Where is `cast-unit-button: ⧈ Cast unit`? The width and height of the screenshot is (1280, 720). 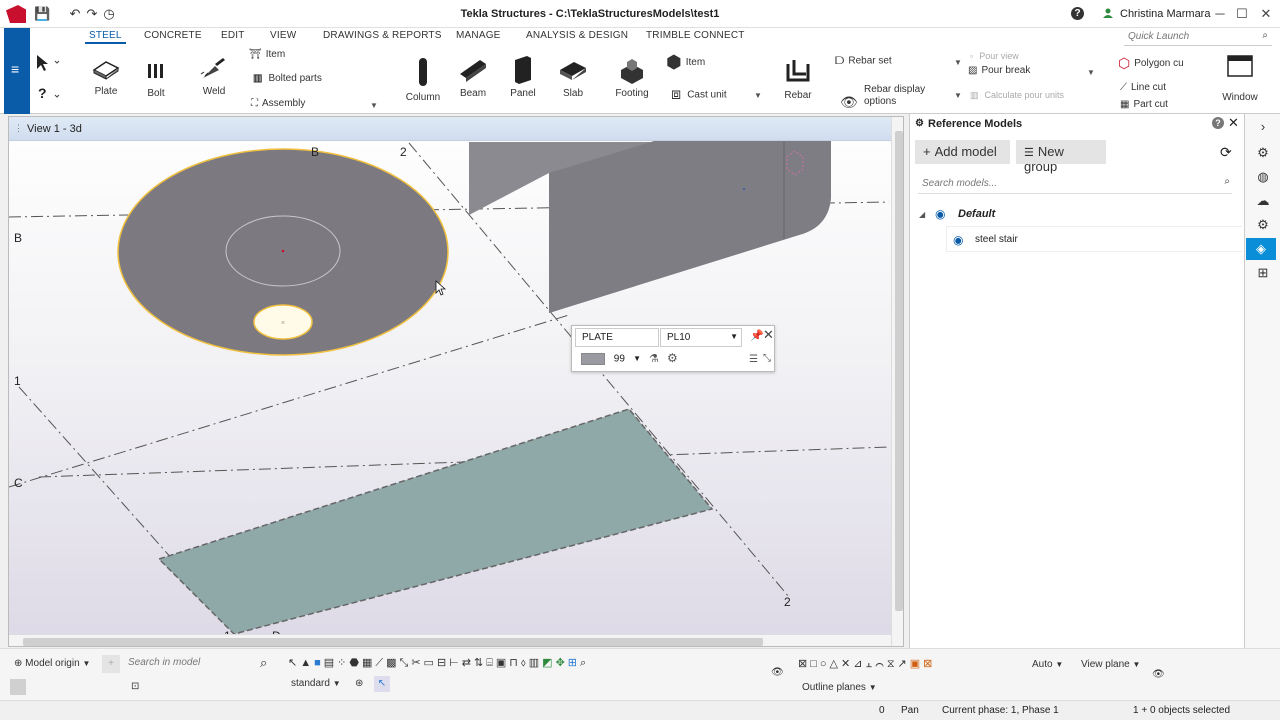 cast-unit-button: ⧈ Cast unit is located at coordinates (699, 95).